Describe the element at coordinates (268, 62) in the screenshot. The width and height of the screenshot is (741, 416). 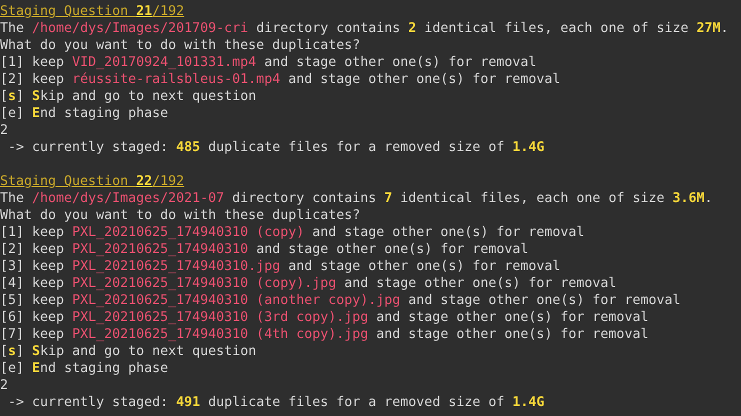
I see `terminal-line: [1] keep VID_20170924_101331.mp4 and stage other one(s) for removal` at that location.